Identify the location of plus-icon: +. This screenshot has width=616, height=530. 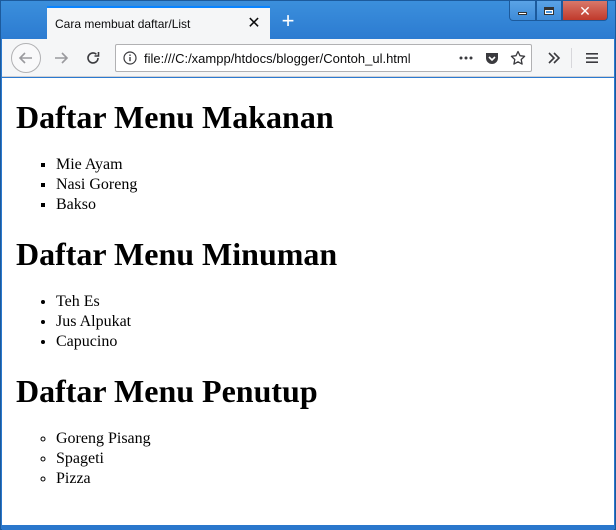
(288, 22).